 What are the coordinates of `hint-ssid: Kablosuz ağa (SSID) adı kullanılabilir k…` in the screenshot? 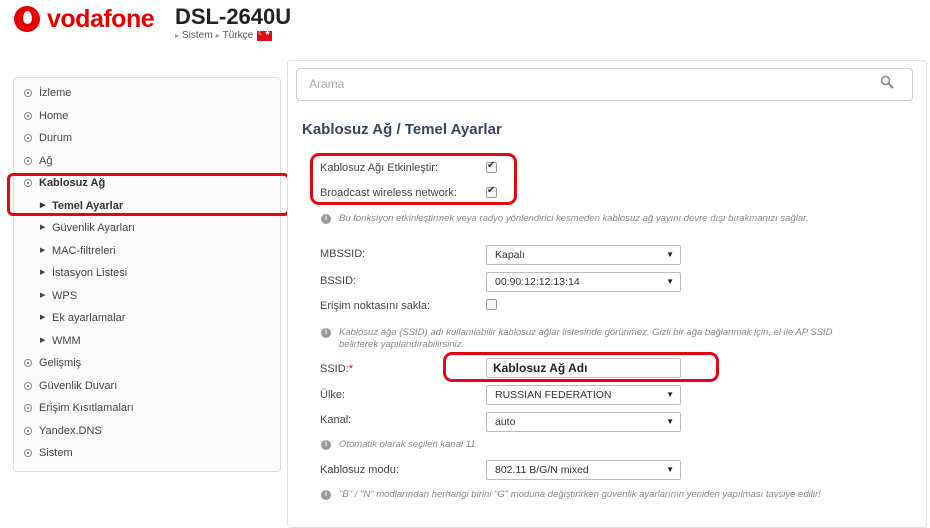 It's located at (586, 338).